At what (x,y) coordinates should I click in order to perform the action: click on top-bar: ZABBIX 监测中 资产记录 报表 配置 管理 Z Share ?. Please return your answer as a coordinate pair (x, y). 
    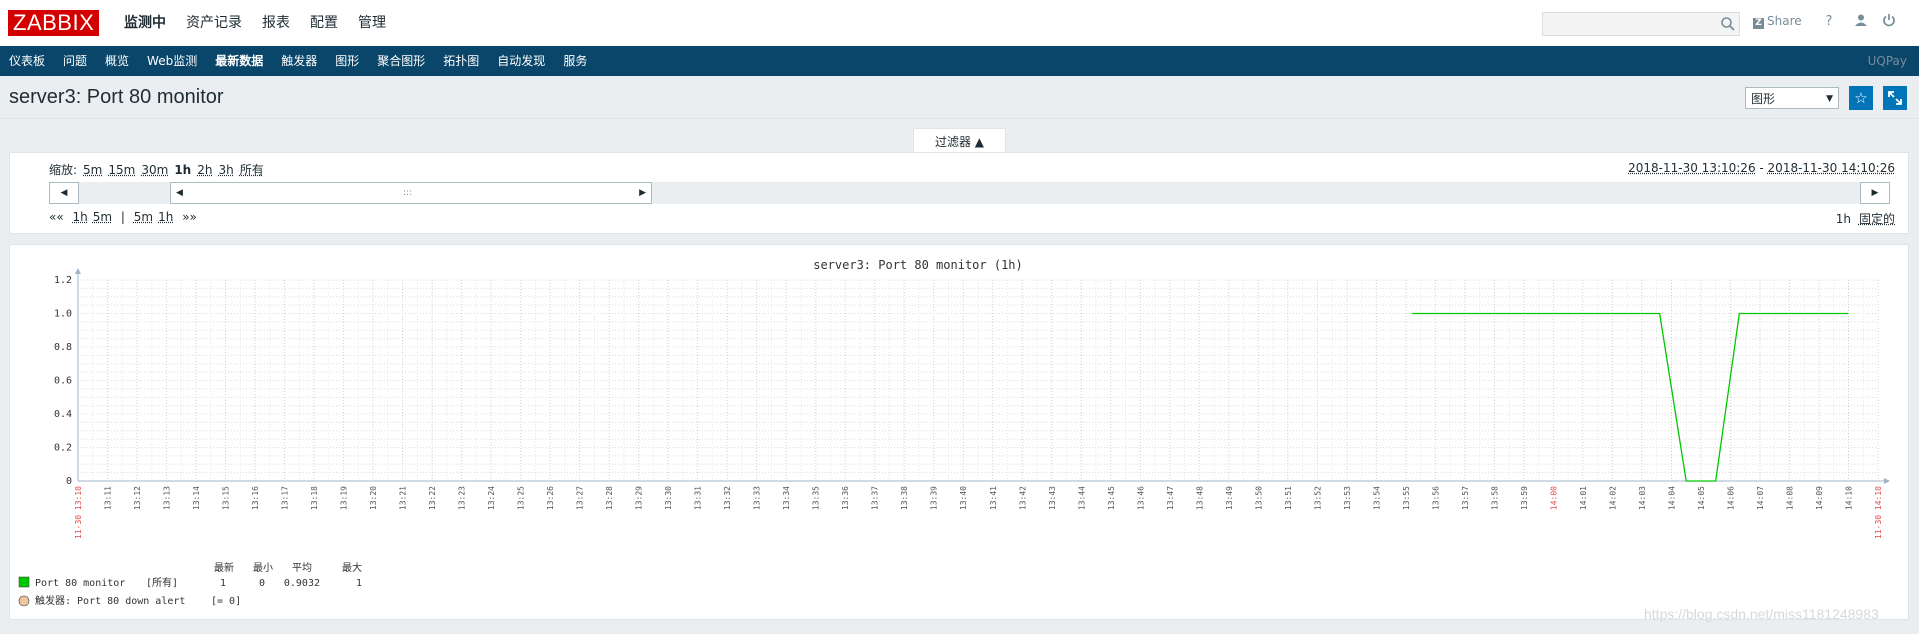
    Looking at the image, I should click on (959, 23).